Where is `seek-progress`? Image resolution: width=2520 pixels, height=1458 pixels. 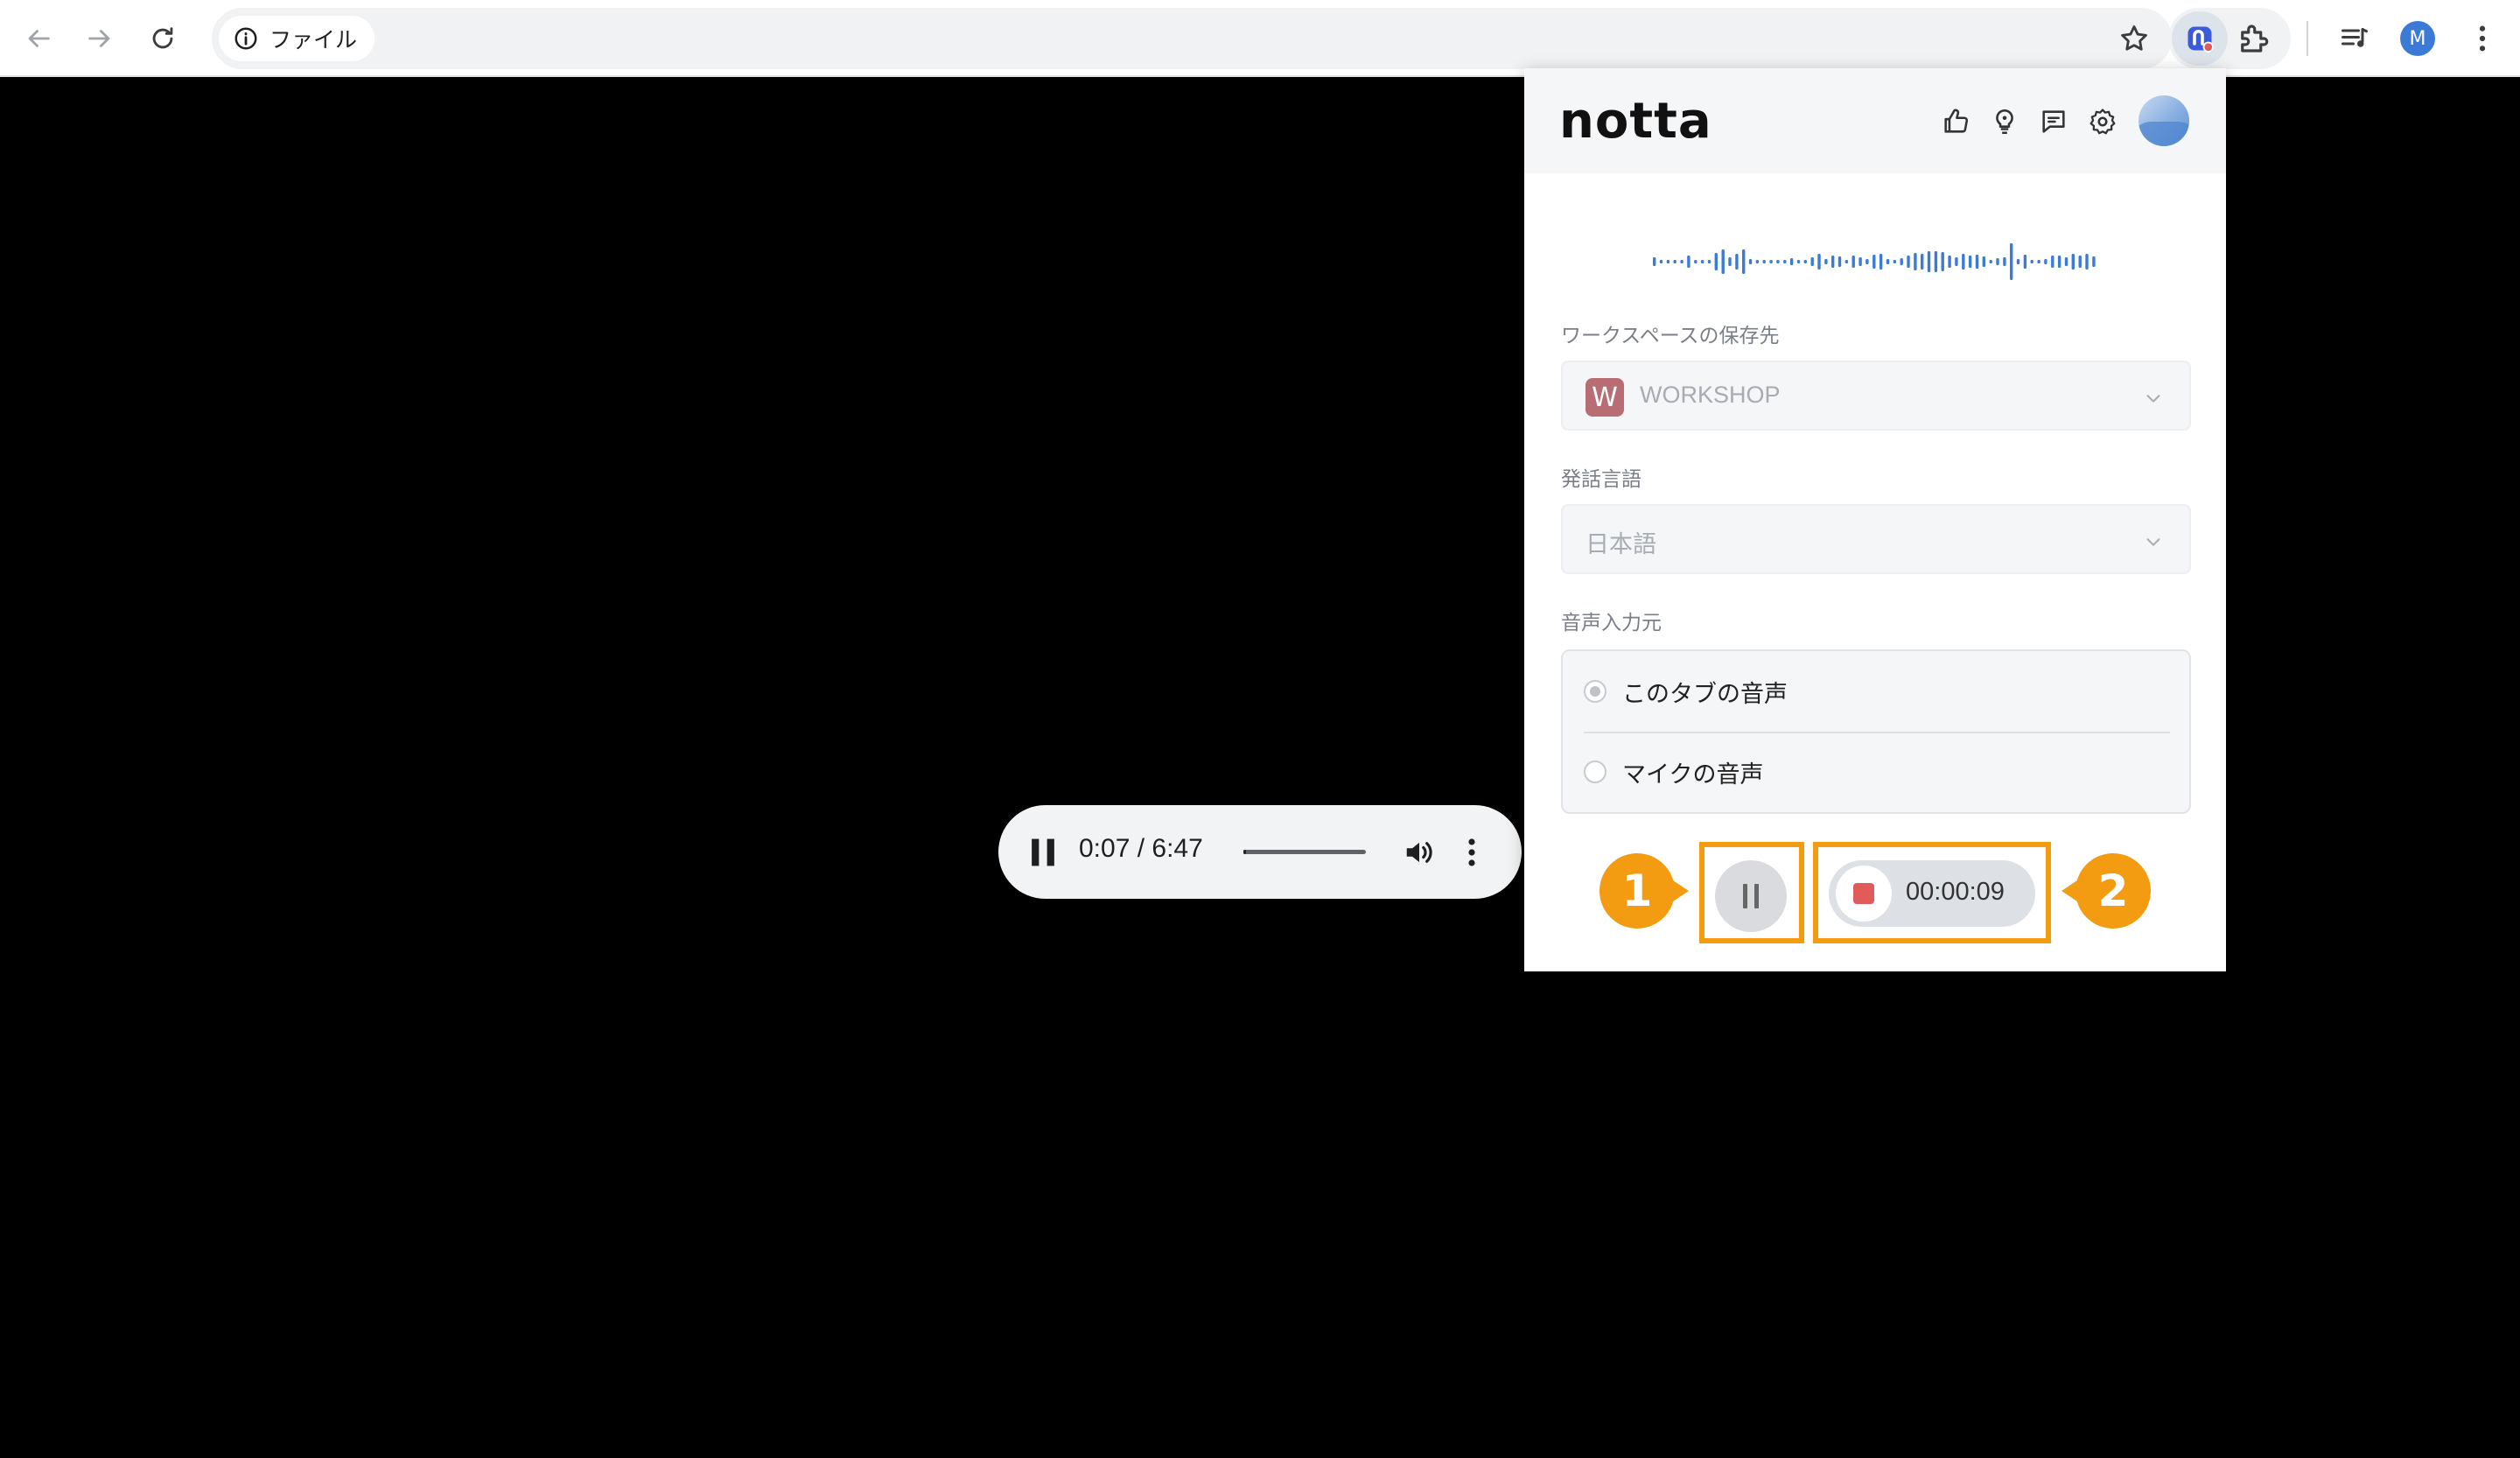 seek-progress is located at coordinates (1244, 852).